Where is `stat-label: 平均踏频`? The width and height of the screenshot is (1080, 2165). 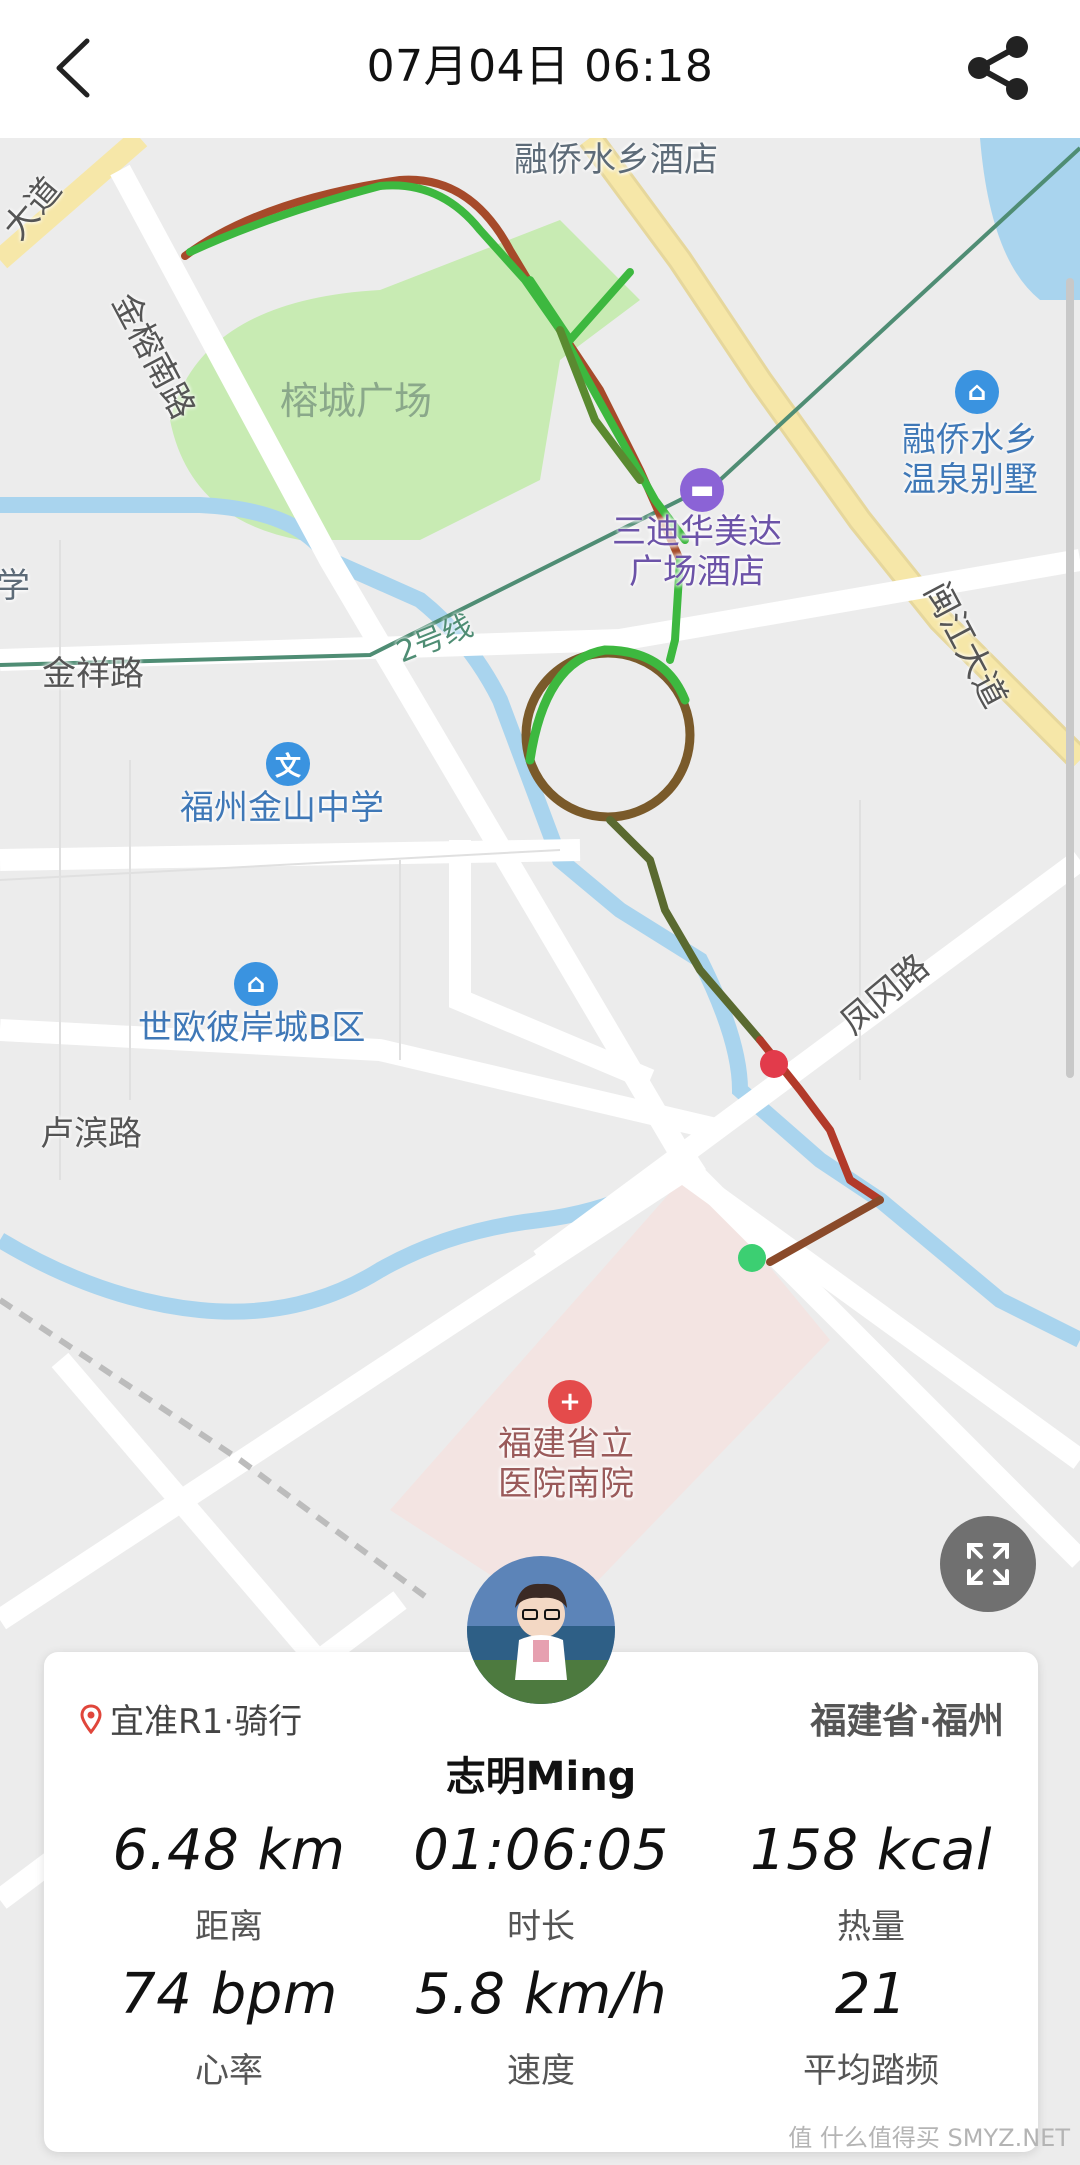
stat-label: 平均踏频 is located at coordinates (871, 2071).